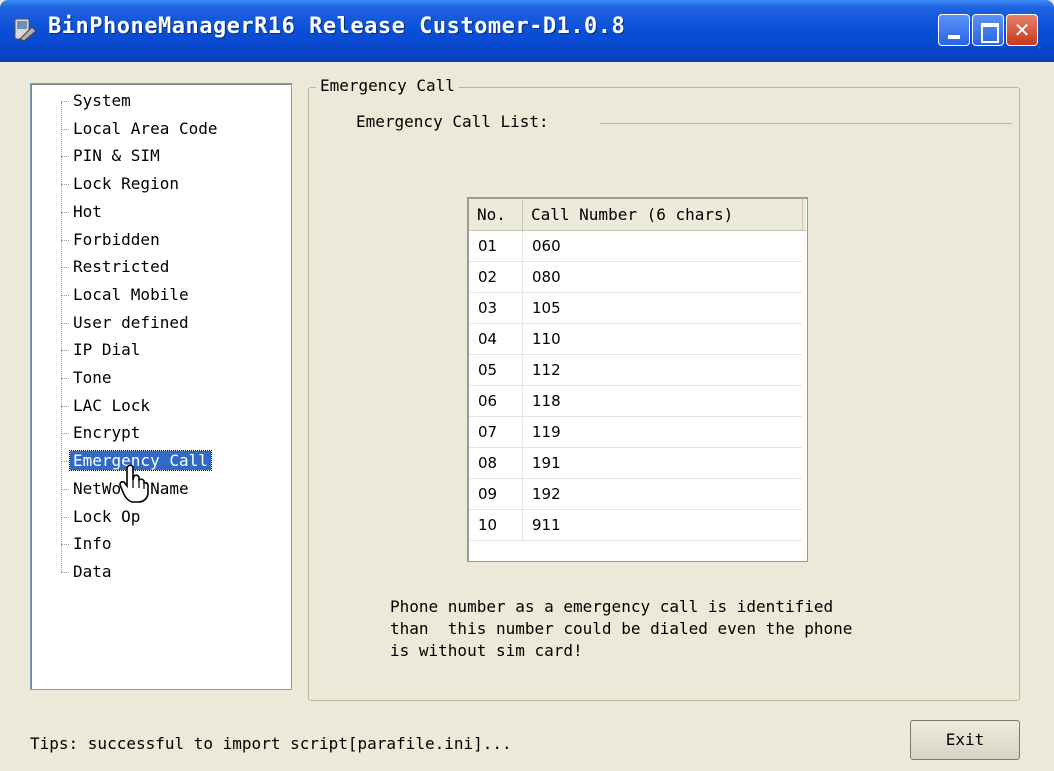 The width and height of the screenshot is (1054, 771). What do you see at coordinates (457, 121) in the screenshot?
I see `list-caption: Emergency Call List:` at bounding box center [457, 121].